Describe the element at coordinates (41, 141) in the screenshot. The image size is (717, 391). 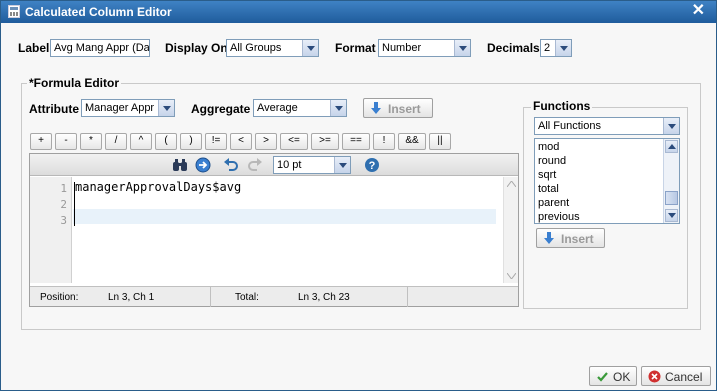
I see `operator-button: +` at that location.